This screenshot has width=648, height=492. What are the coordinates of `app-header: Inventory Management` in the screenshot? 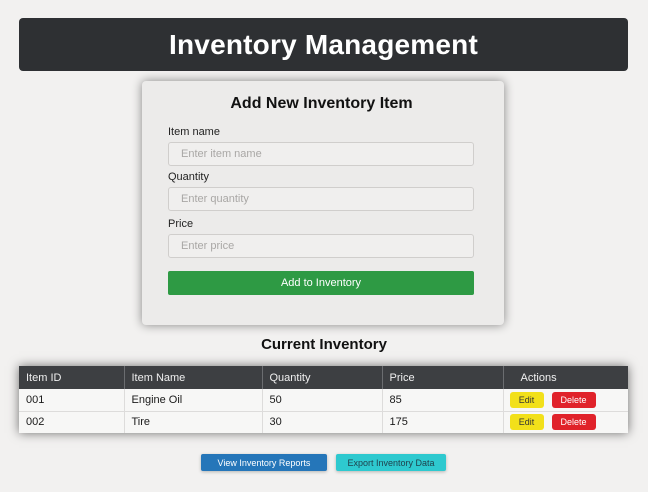 It's located at (323, 44).